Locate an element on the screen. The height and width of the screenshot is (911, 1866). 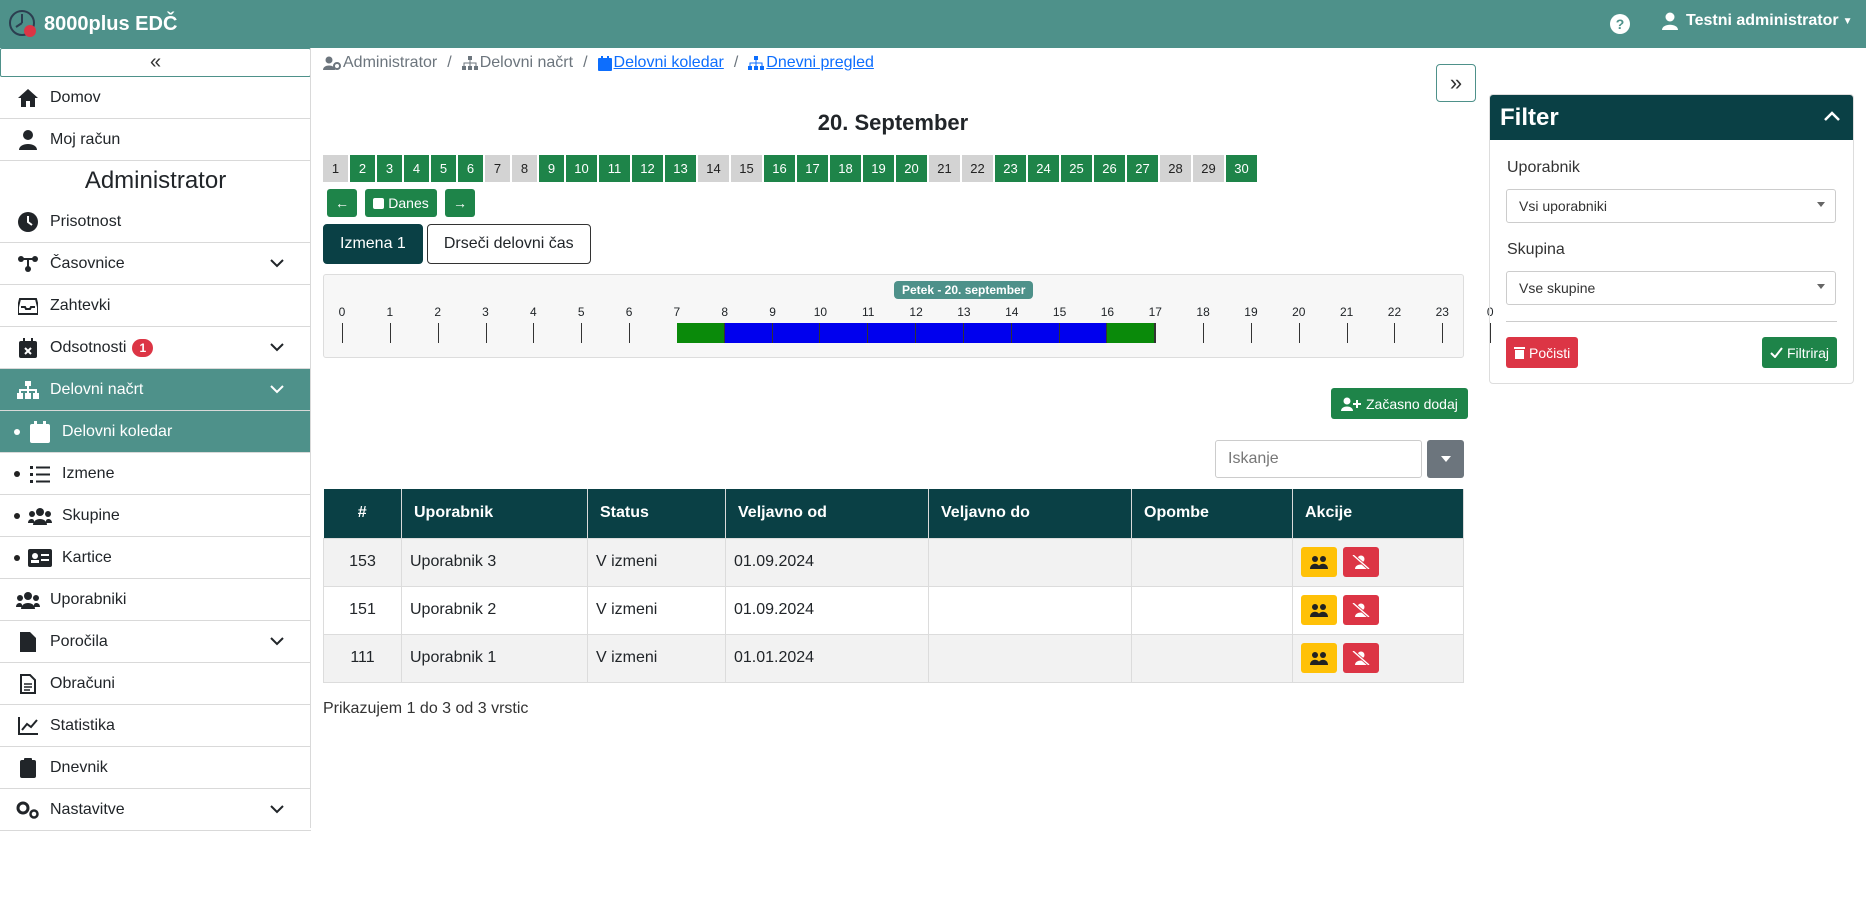
tab-drseci-delovni-cas: Drseči delovni čas is located at coordinates (508, 244).